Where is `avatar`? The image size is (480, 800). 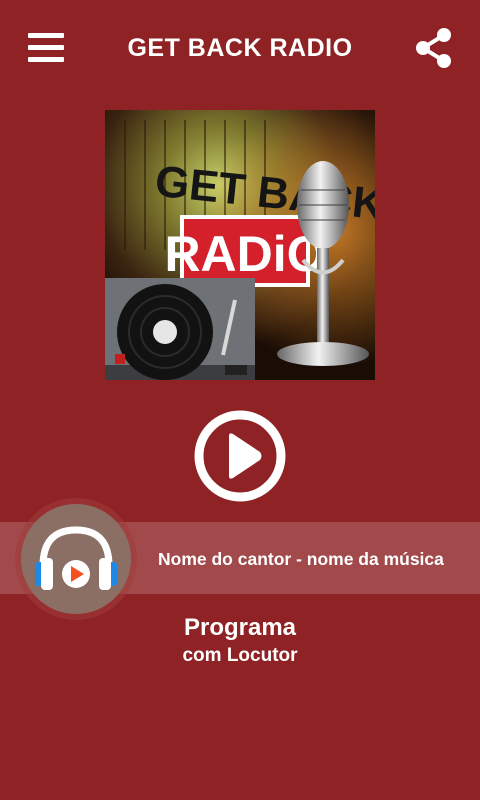 avatar is located at coordinates (76, 559).